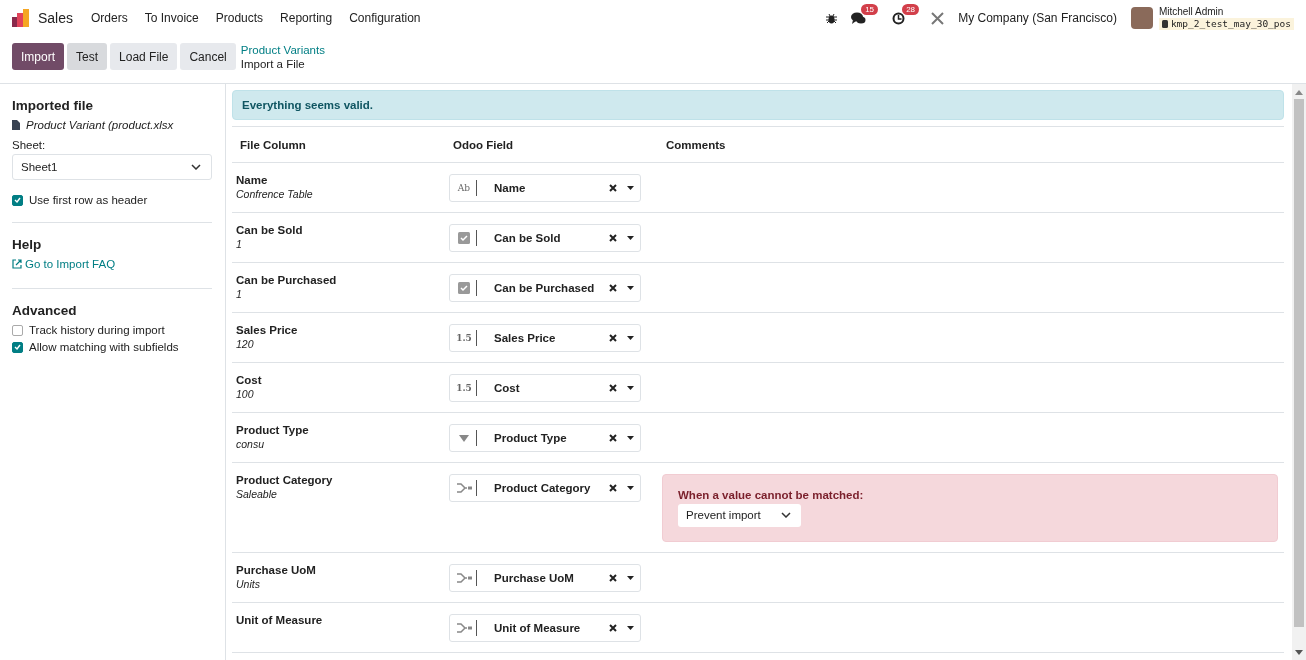  I want to click on sample-value: 120, so click(245, 344).